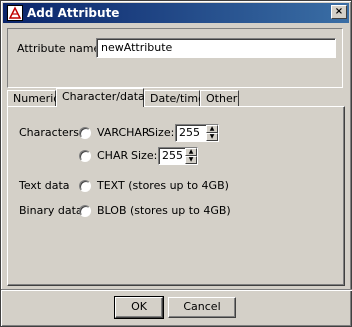 The image size is (352, 327). What do you see at coordinates (49, 132) in the screenshot?
I see `characters-label: Characters` at bounding box center [49, 132].